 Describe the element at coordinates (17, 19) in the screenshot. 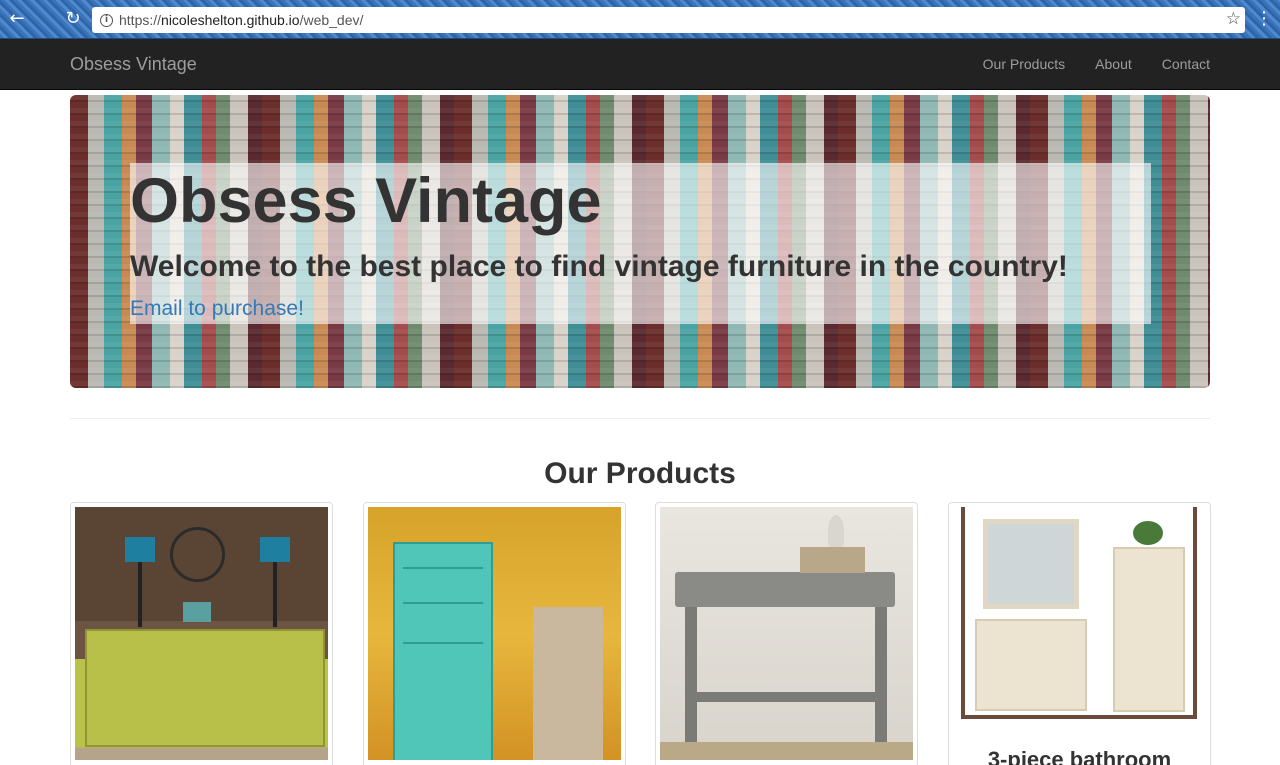

I see `back-arrow-icon: ←` at that location.